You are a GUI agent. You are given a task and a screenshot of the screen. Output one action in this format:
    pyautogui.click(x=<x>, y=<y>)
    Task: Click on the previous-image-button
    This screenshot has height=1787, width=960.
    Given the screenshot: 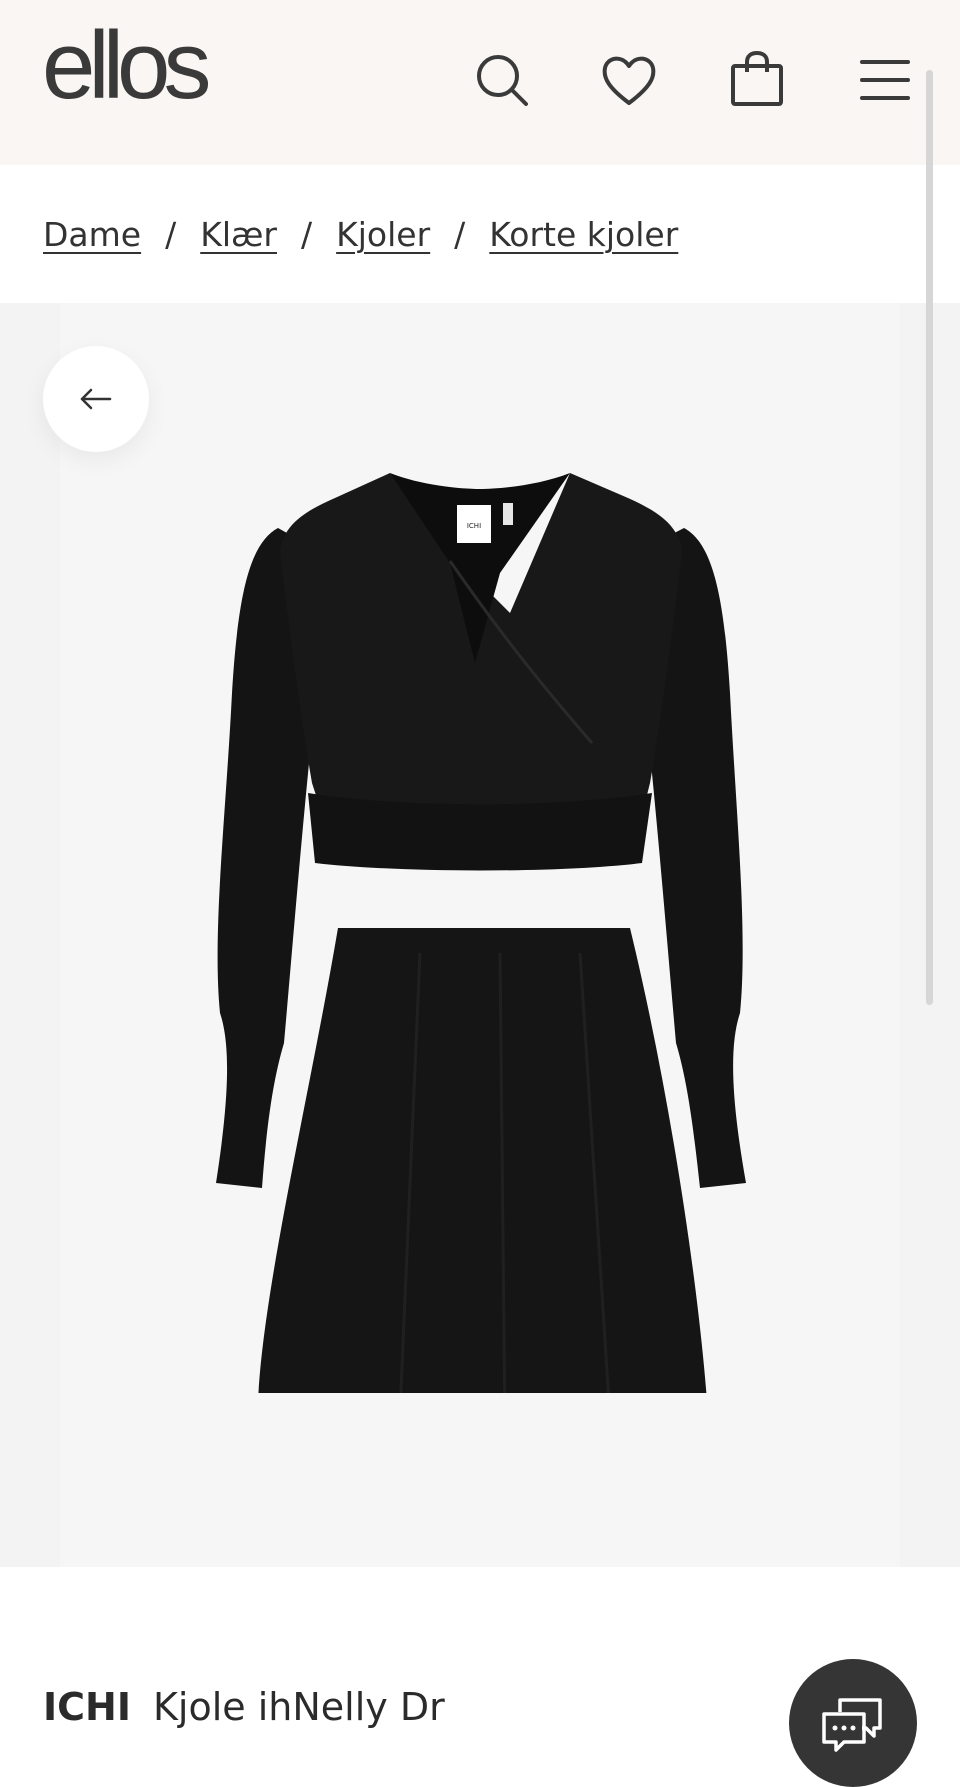 What is the action you would take?
    pyautogui.click(x=96, y=399)
    